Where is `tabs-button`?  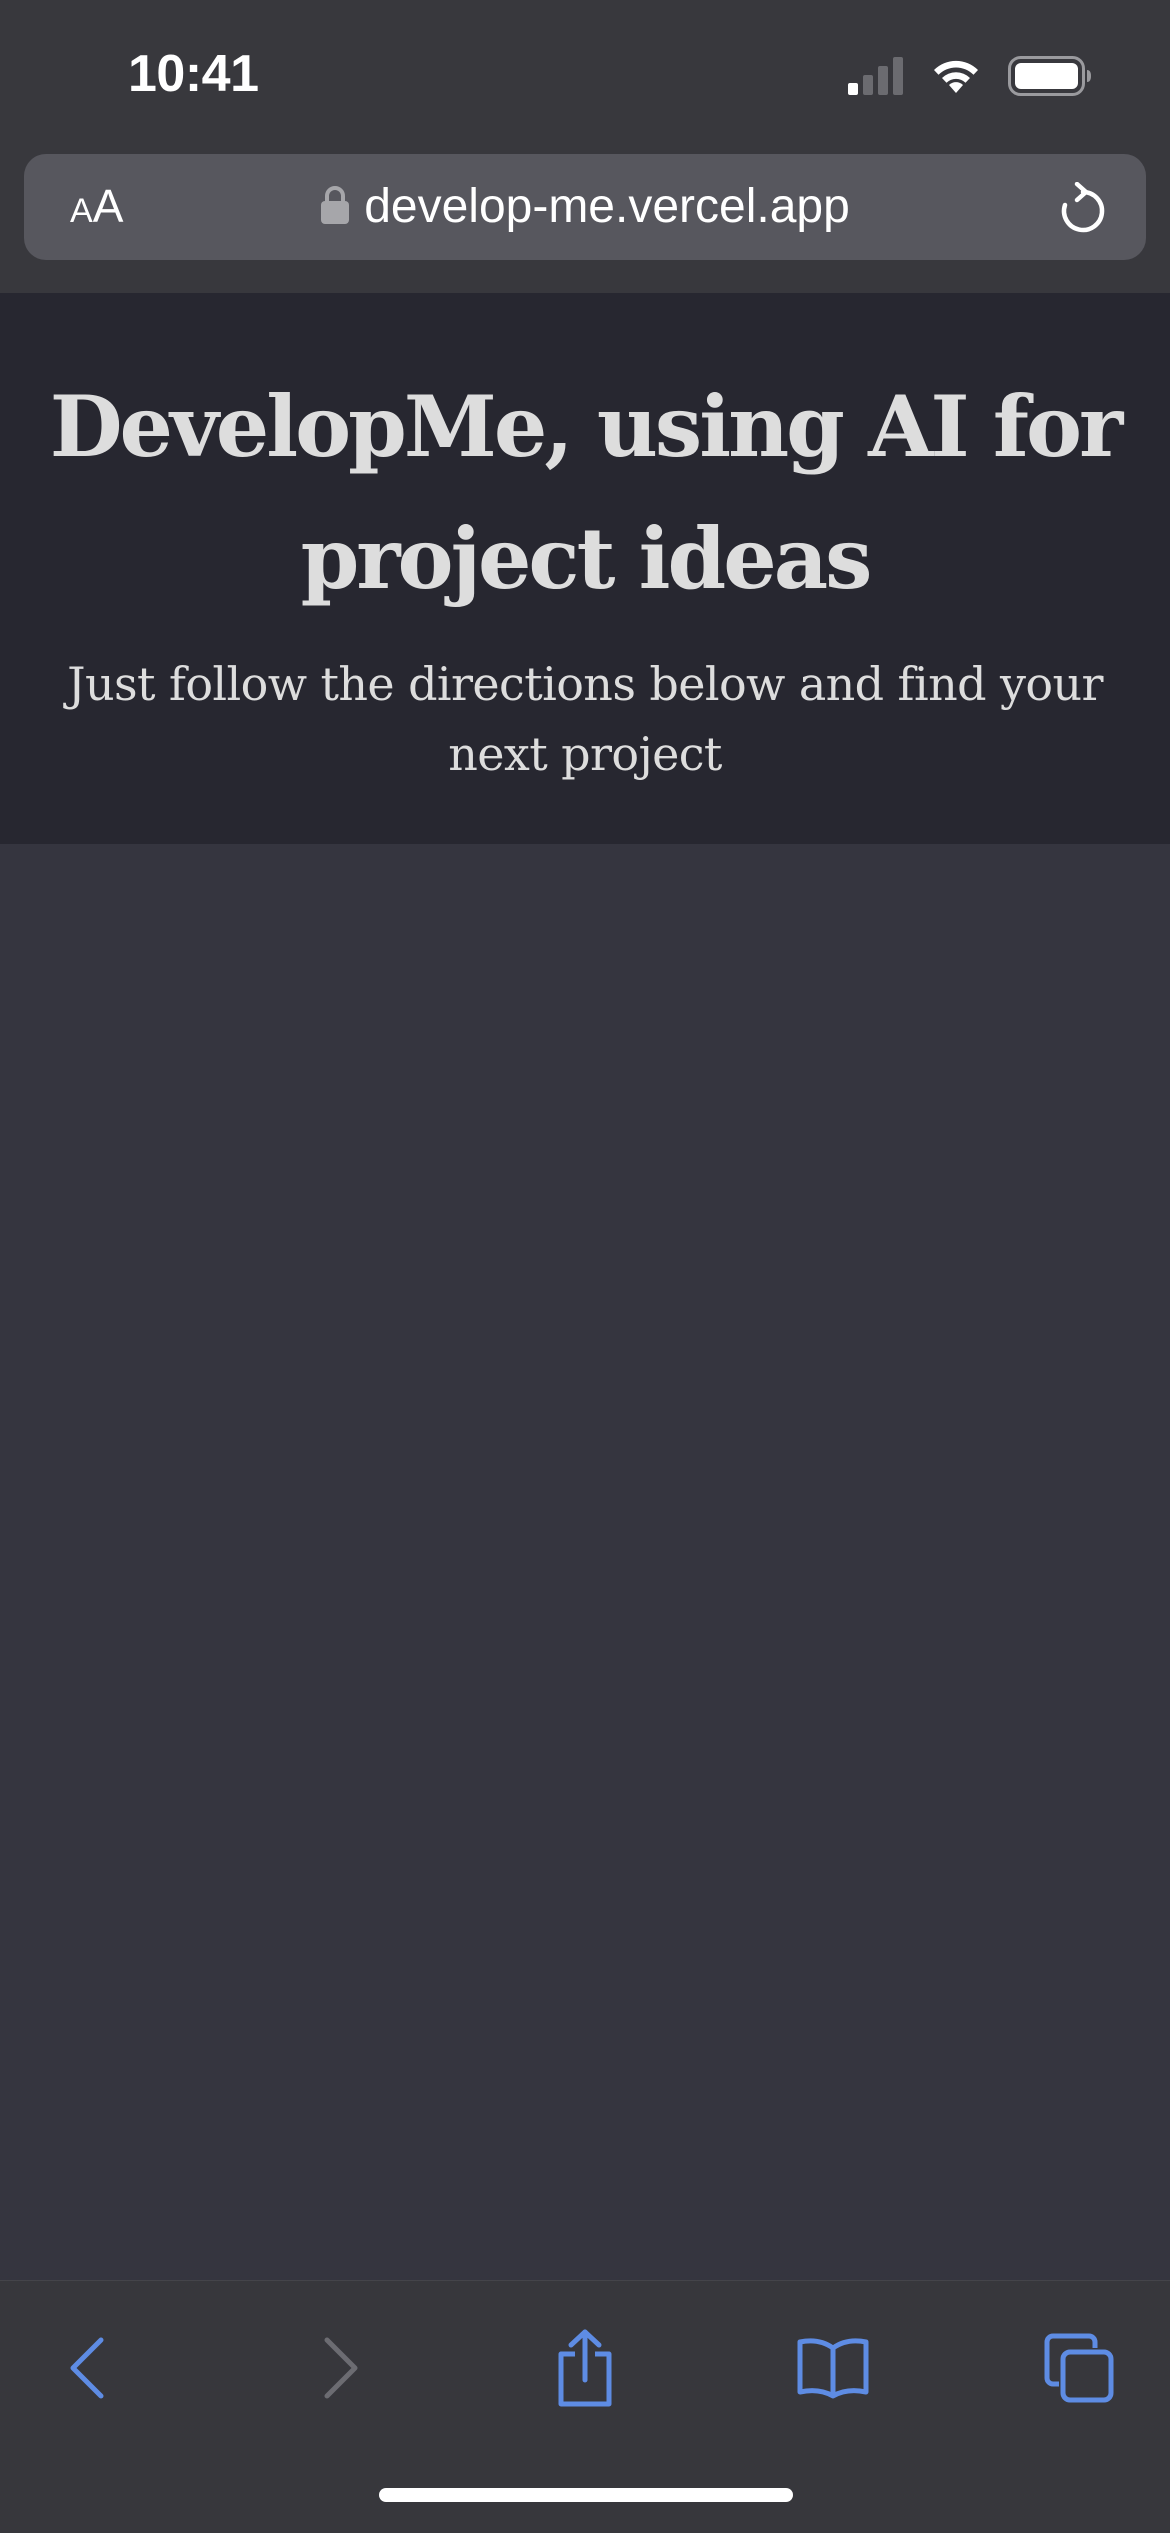 tabs-button is located at coordinates (1079, 2368).